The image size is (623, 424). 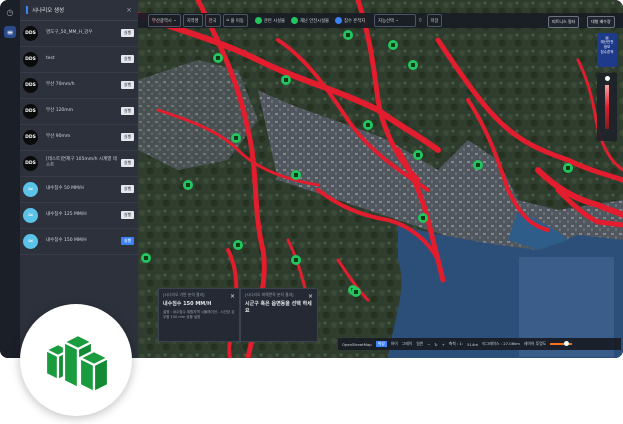 I want to click on layer1-label: 관련 시설물, so click(x=274, y=21).